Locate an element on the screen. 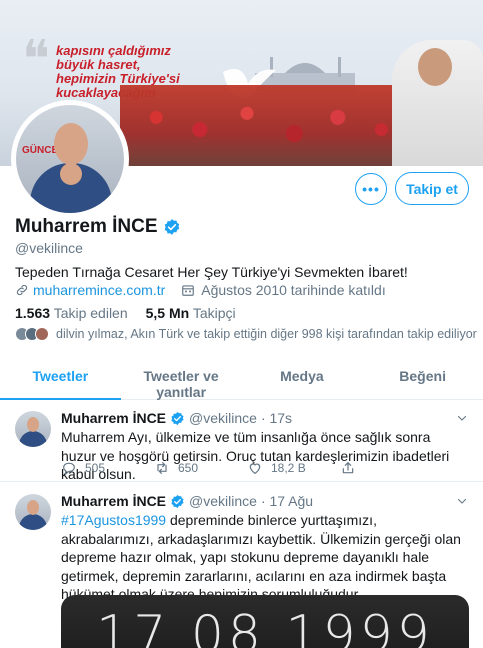  follow-button: Takip et is located at coordinates (432, 188).